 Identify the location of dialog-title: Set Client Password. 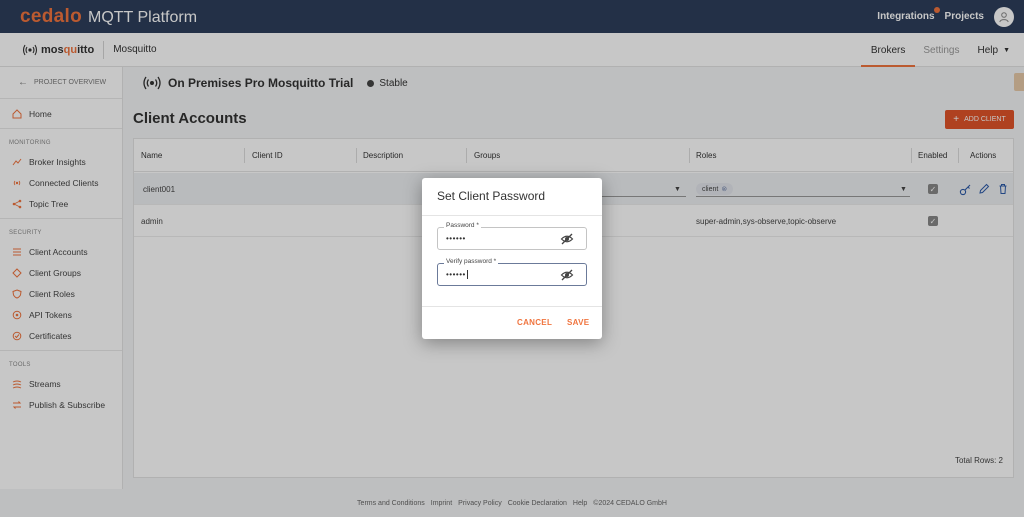
(491, 196).